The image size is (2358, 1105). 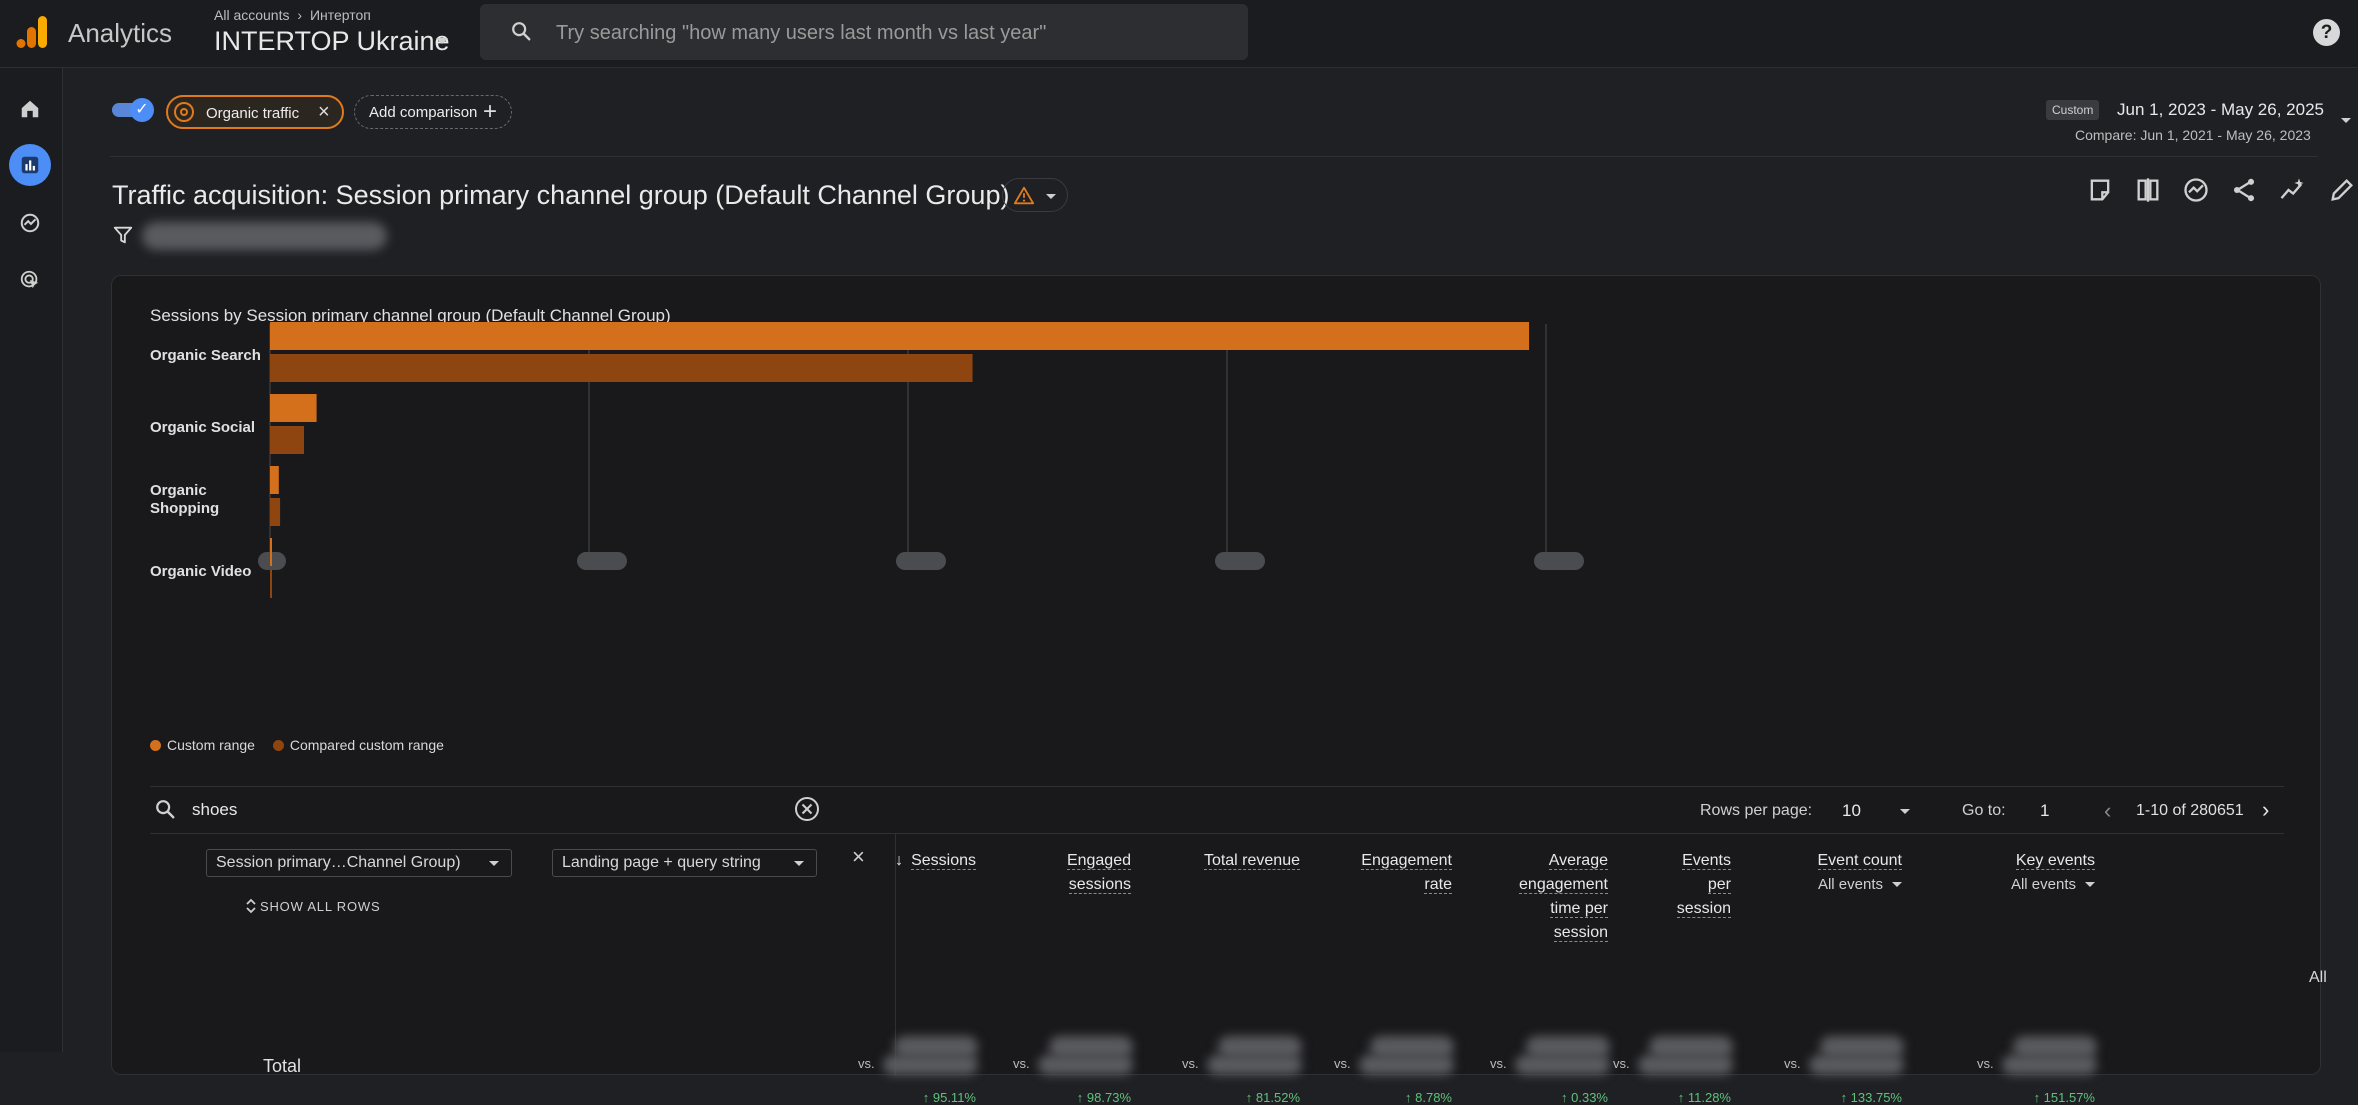 I want to click on share-icon, so click(x=2244, y=190).